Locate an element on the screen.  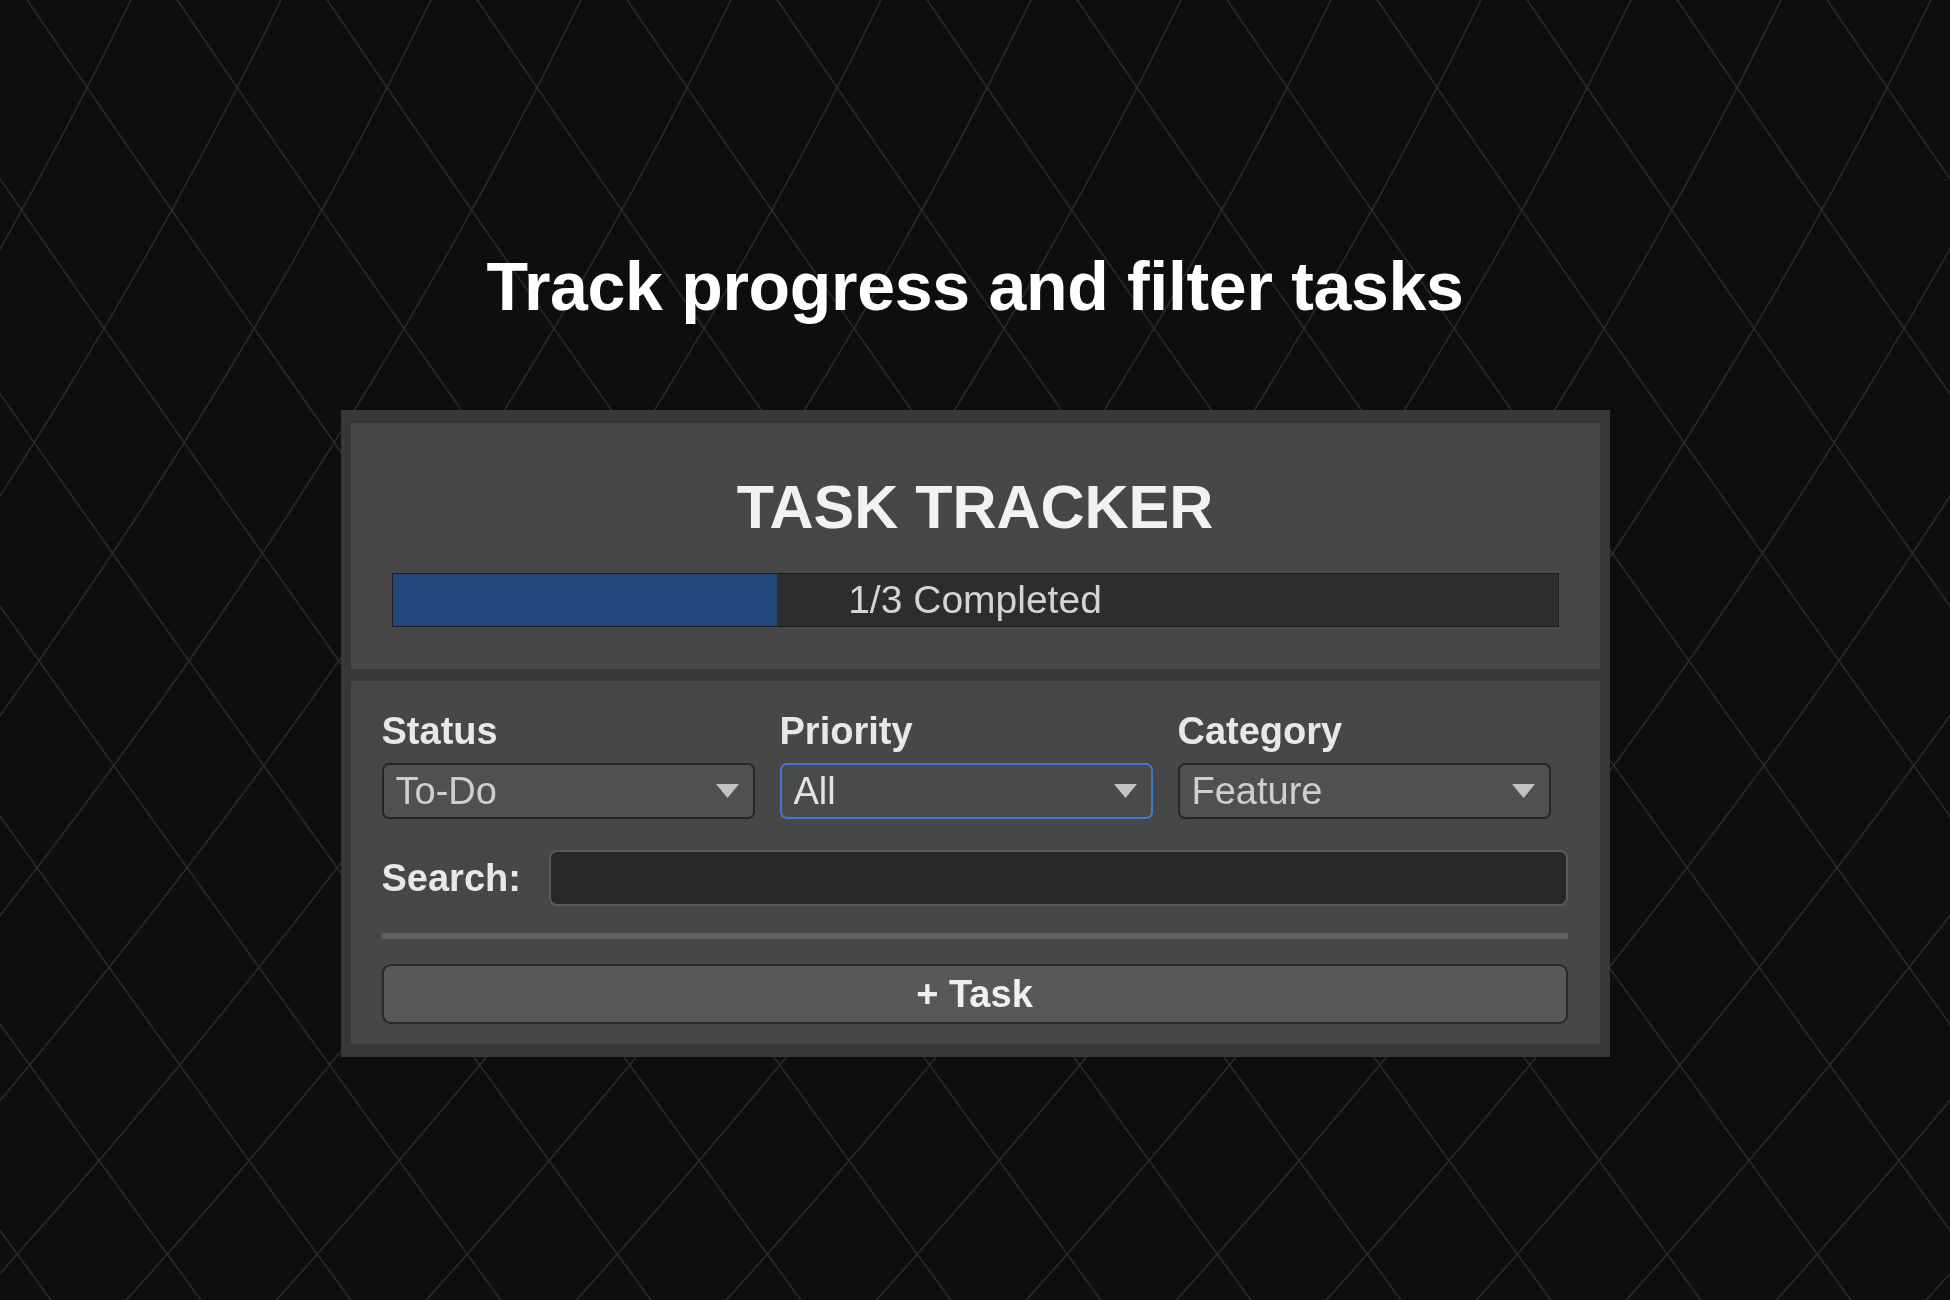
search-label: Search: is located at coordinates (451, 878).